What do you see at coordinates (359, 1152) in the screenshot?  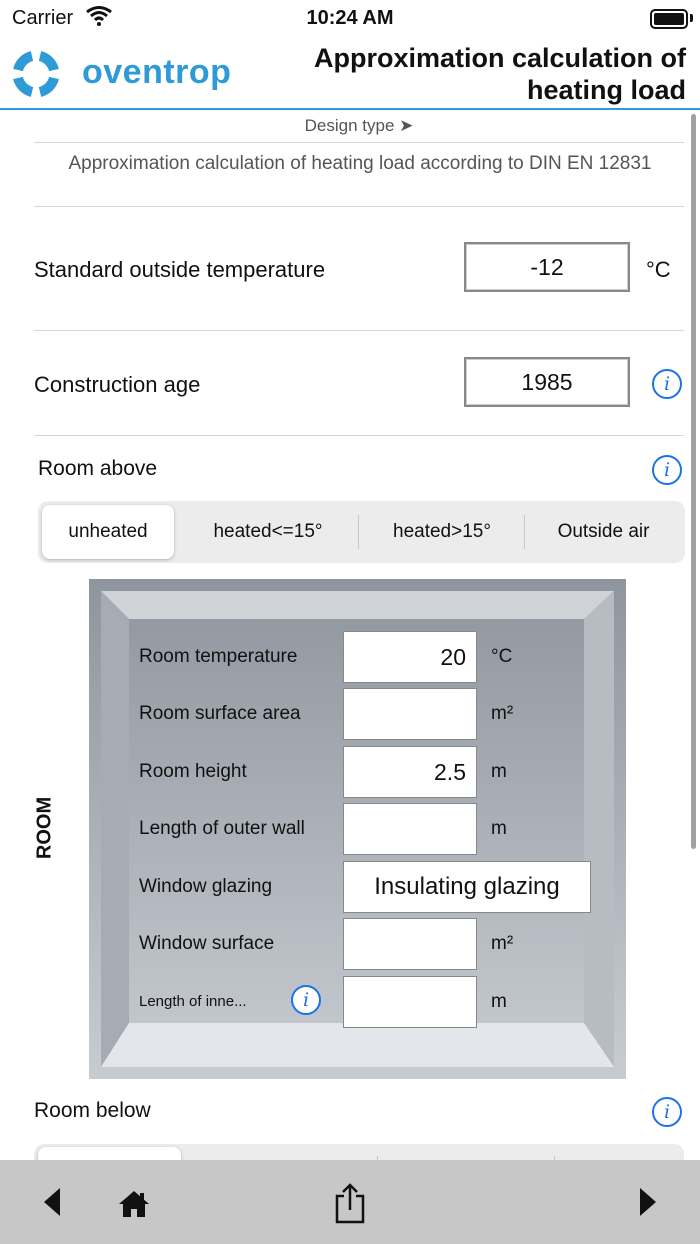 I see `room-below-segmented-control` at bounding box center [359, 1152].